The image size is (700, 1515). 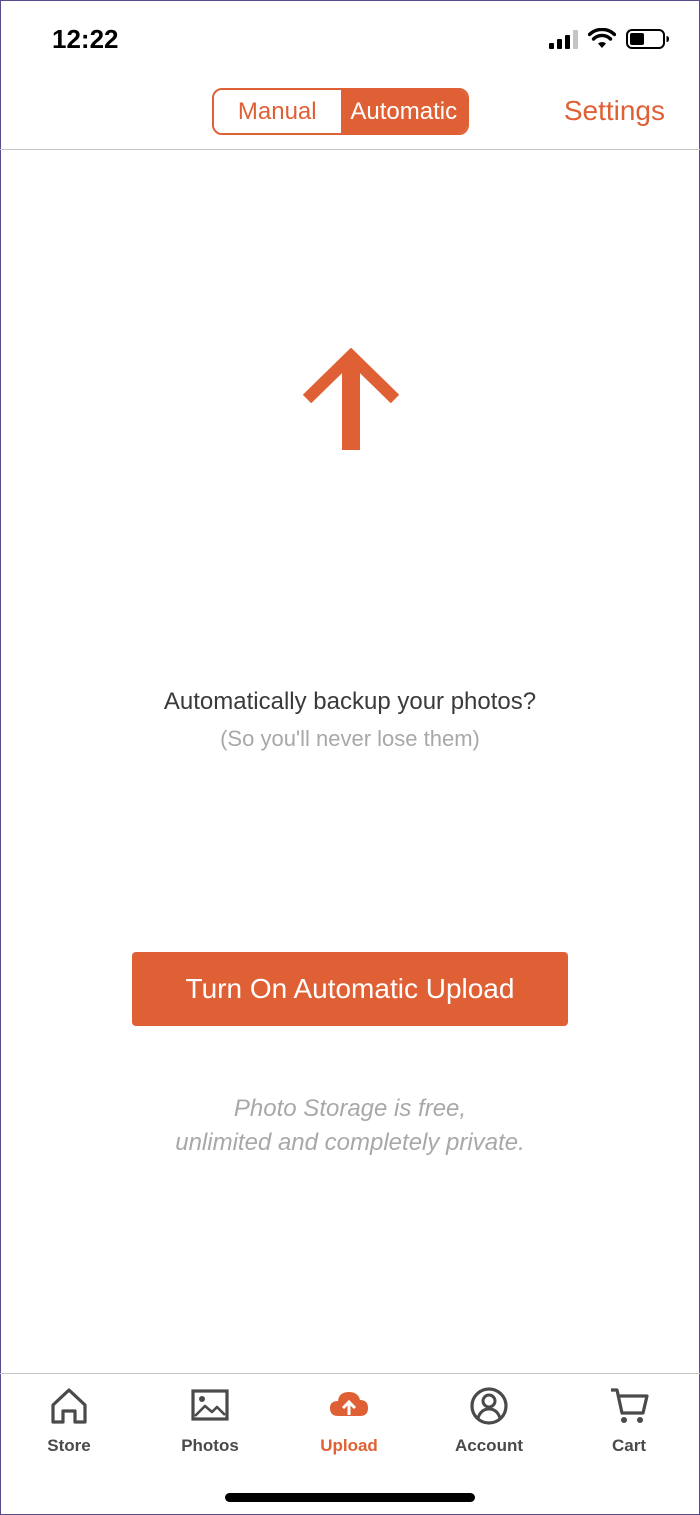 I want to click on upload-mode-segmented-control: Manual Automatic, so click(x=340, y=111).